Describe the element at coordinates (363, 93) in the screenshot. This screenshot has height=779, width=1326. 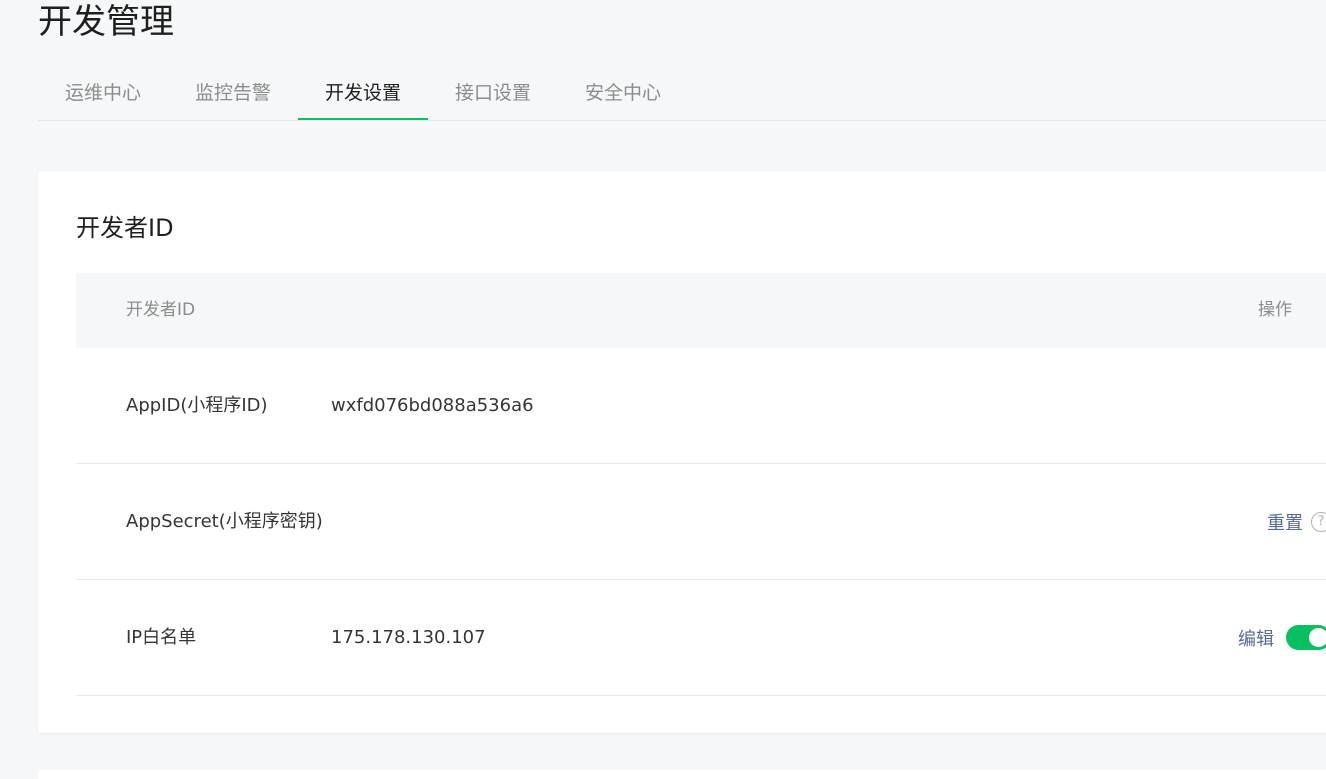
I see `tab-dev-settings: 开发设置` at that location.